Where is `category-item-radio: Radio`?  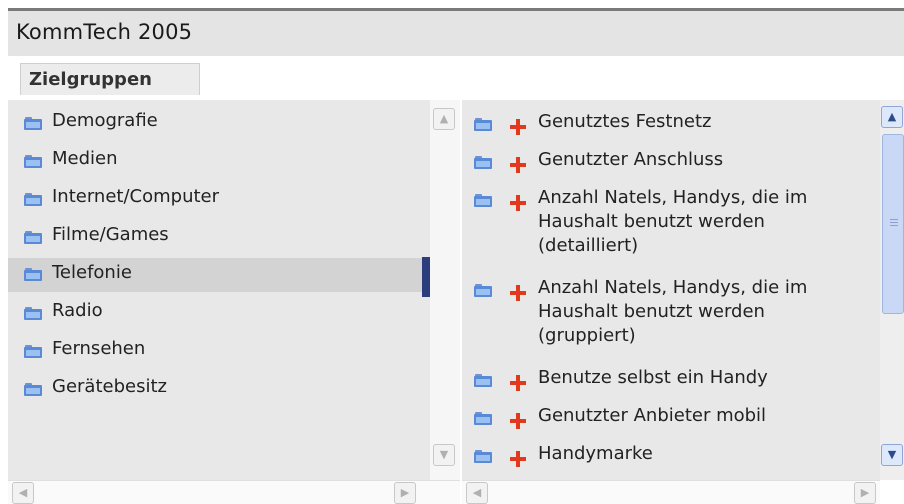
category-item-radio: Radio is located at coordinates (219, 313).